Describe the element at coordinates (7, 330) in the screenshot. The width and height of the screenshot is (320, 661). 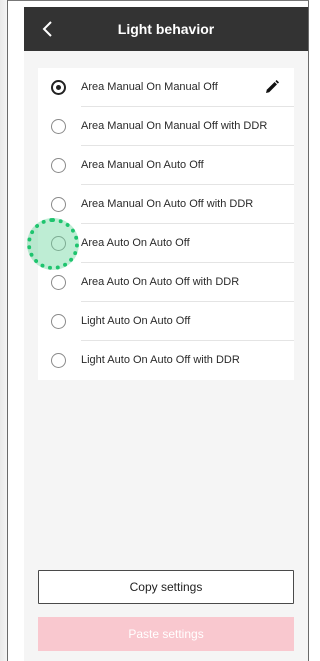
I see `window-left-border` at that location.